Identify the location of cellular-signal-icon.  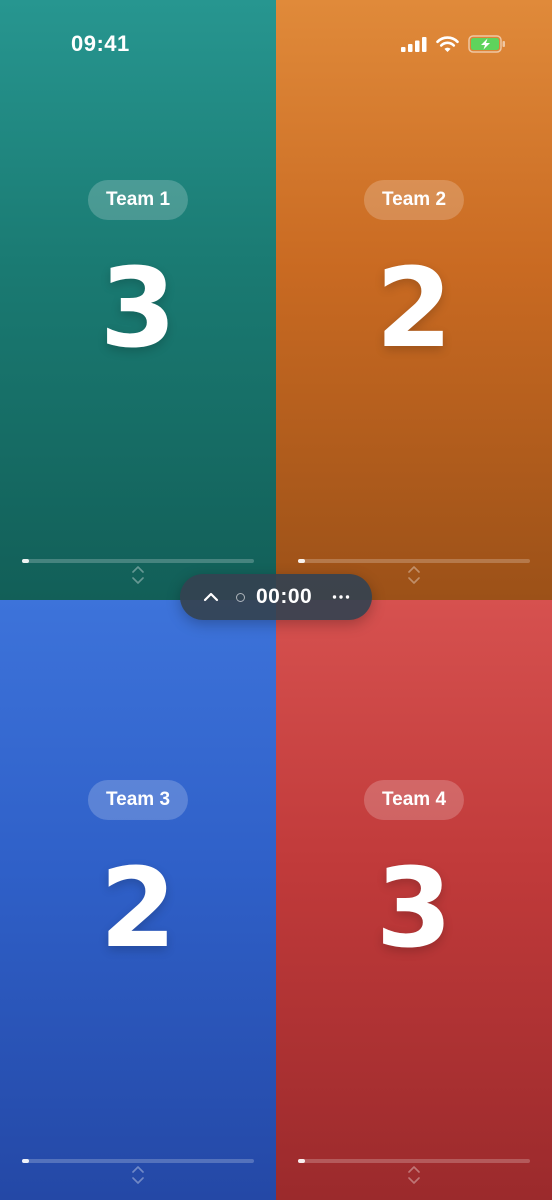
(414, 44).